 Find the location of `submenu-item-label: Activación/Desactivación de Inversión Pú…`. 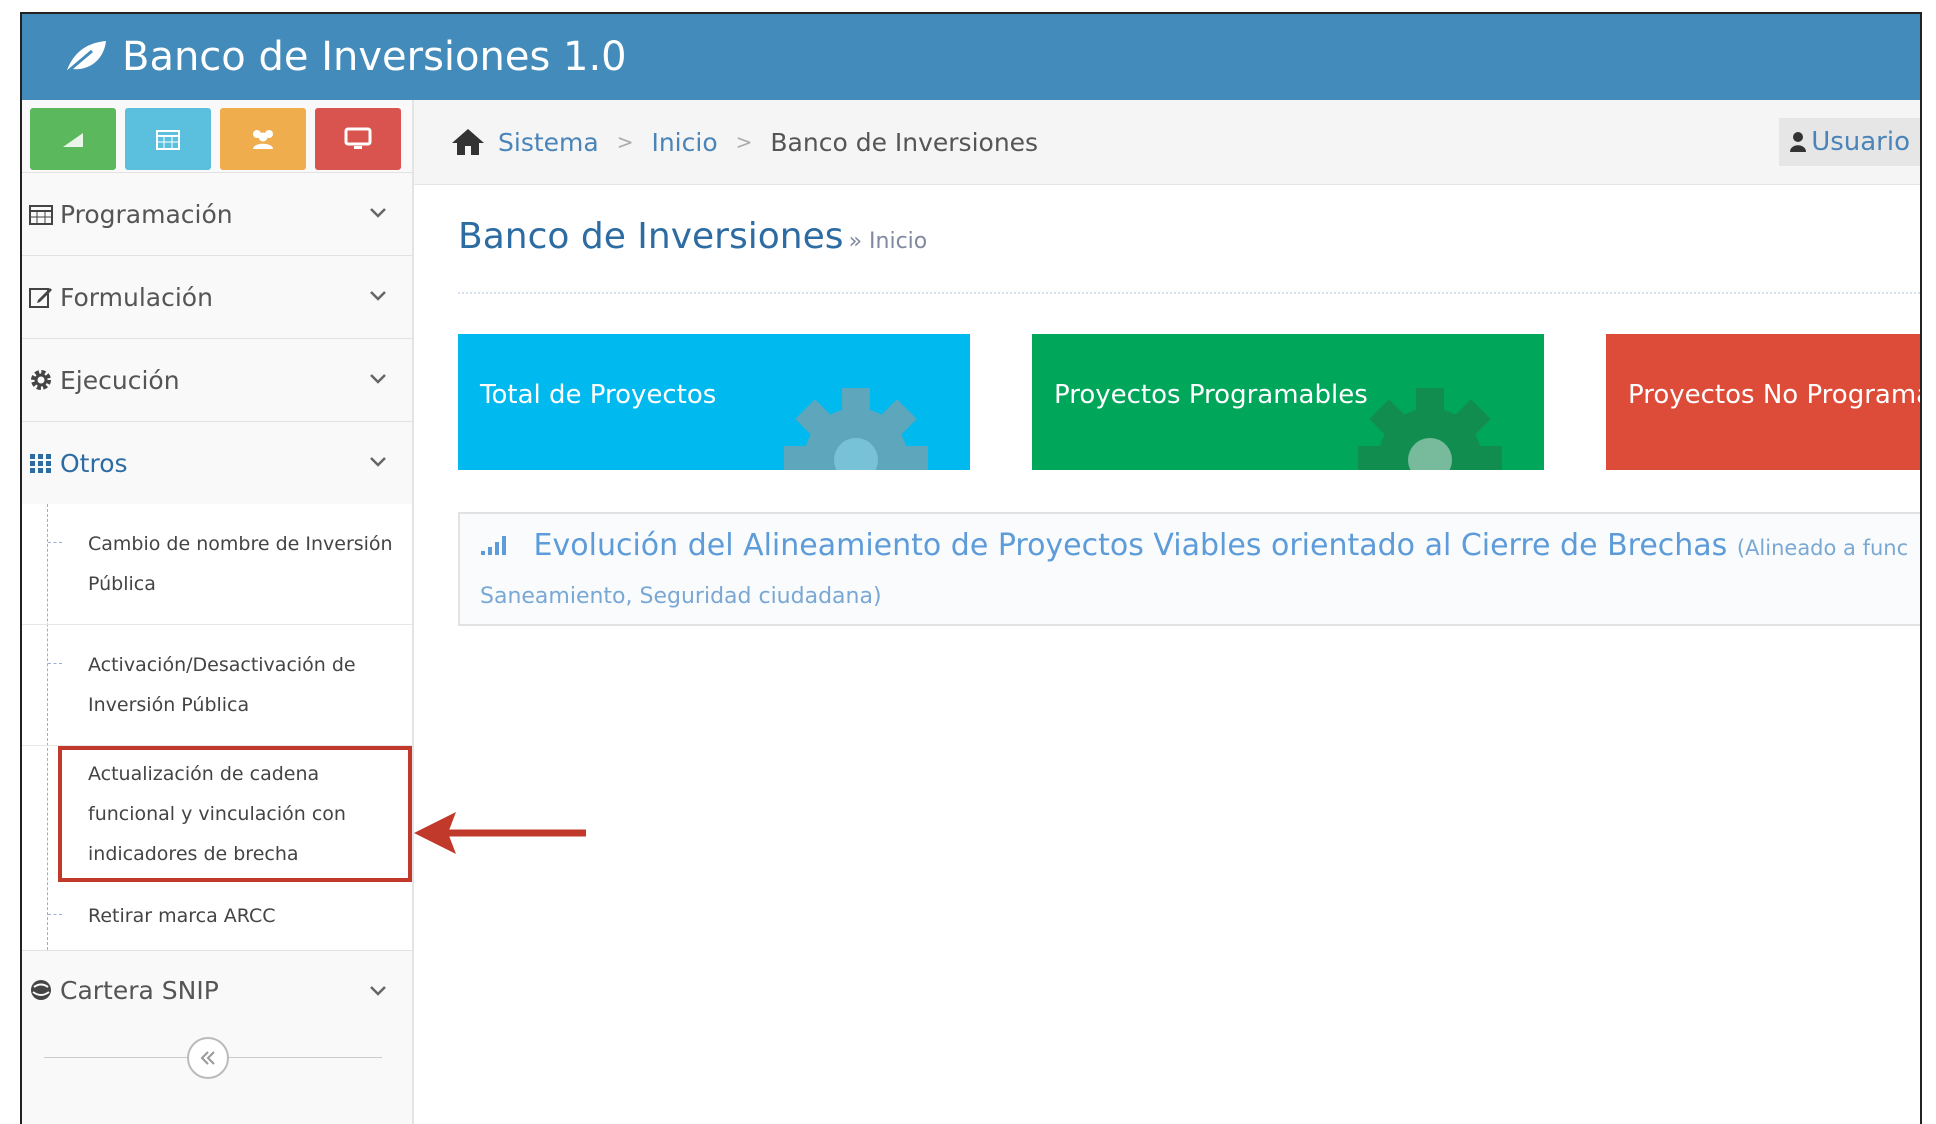

submenu-item-label: Activación/Desactivación de Inversión Pú… is located at coordinates (222, 685).